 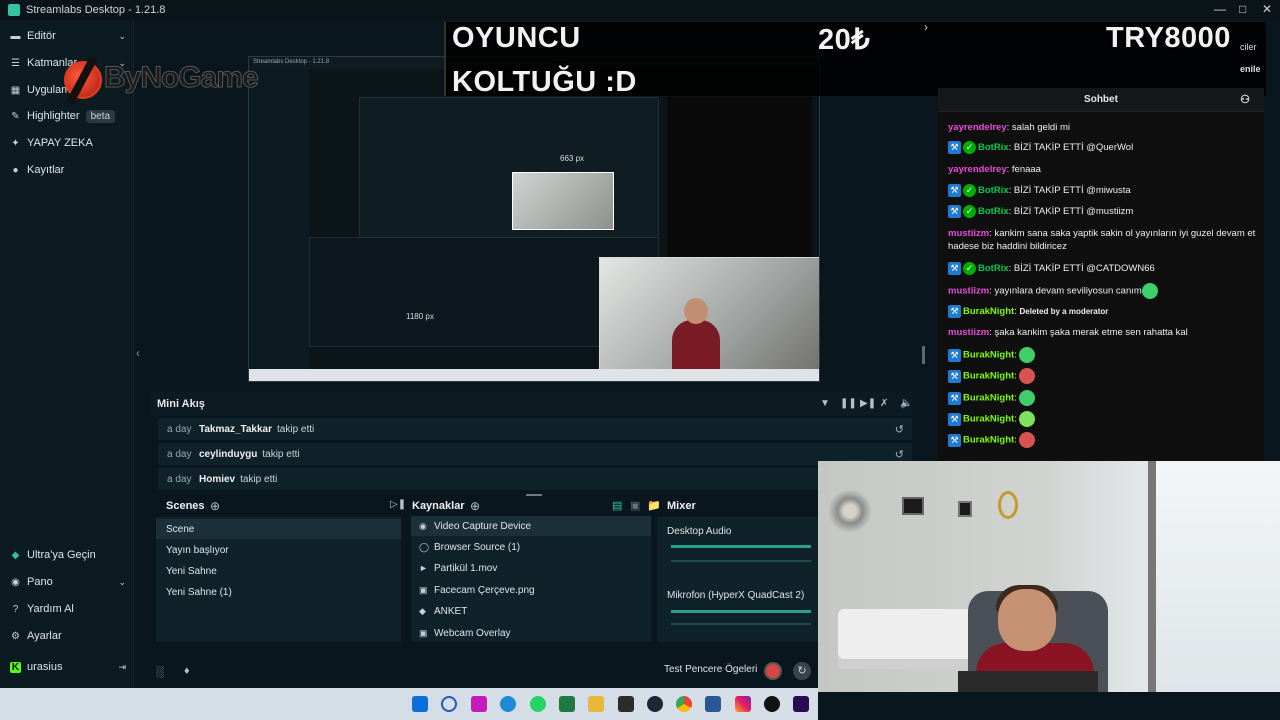 What do you see at coordinates (69, 582) in the screenshot?
I see `sidebar-item-dashboard: ◉ Pano ⌄` at bounding box center [69, 582].